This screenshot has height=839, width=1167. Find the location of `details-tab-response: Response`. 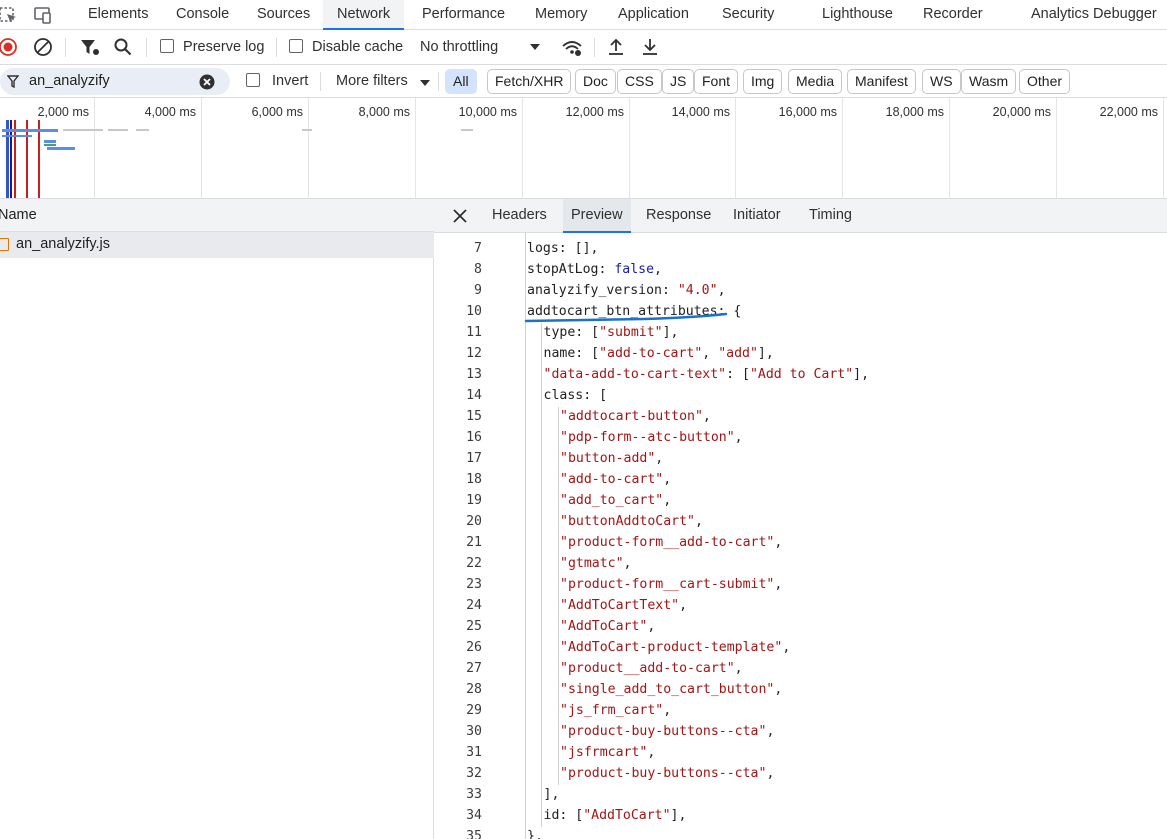

details-tab-response: Response is located at coordinates (678, 216).